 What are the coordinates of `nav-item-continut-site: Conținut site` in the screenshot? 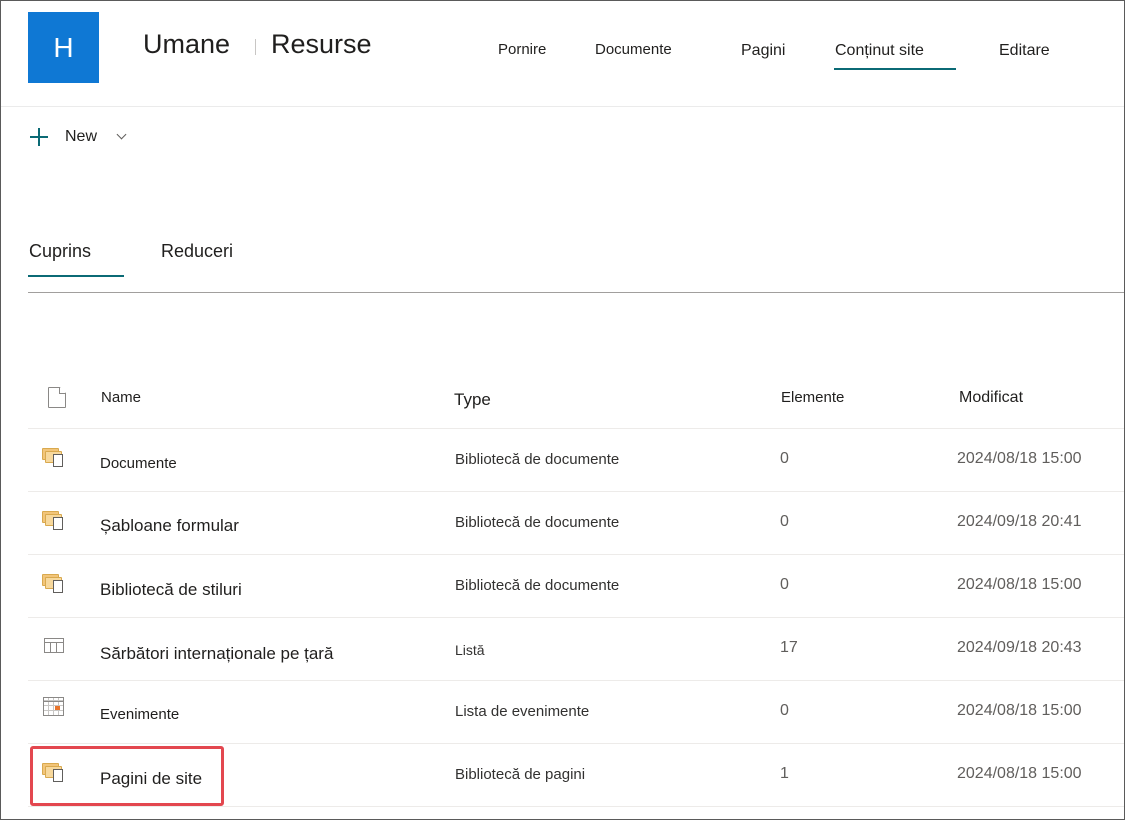 It's located at (879, 51).